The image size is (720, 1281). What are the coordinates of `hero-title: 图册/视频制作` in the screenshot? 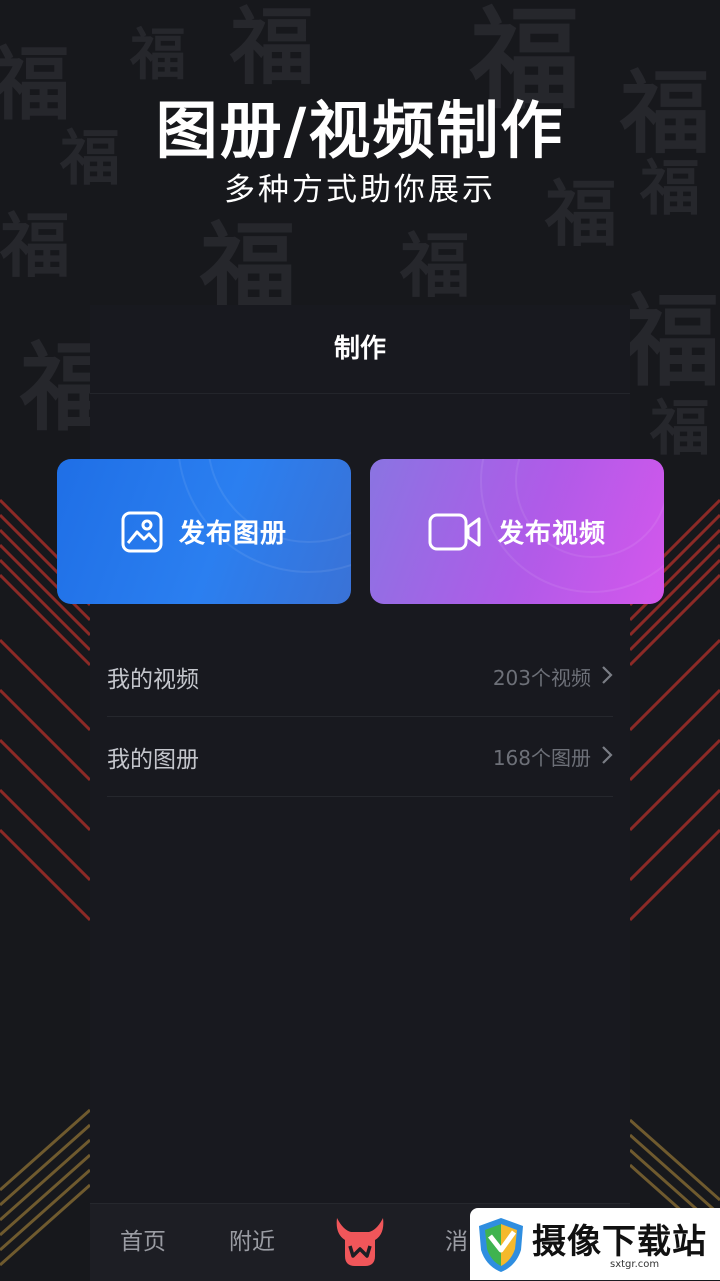 It's located at (360, 130).